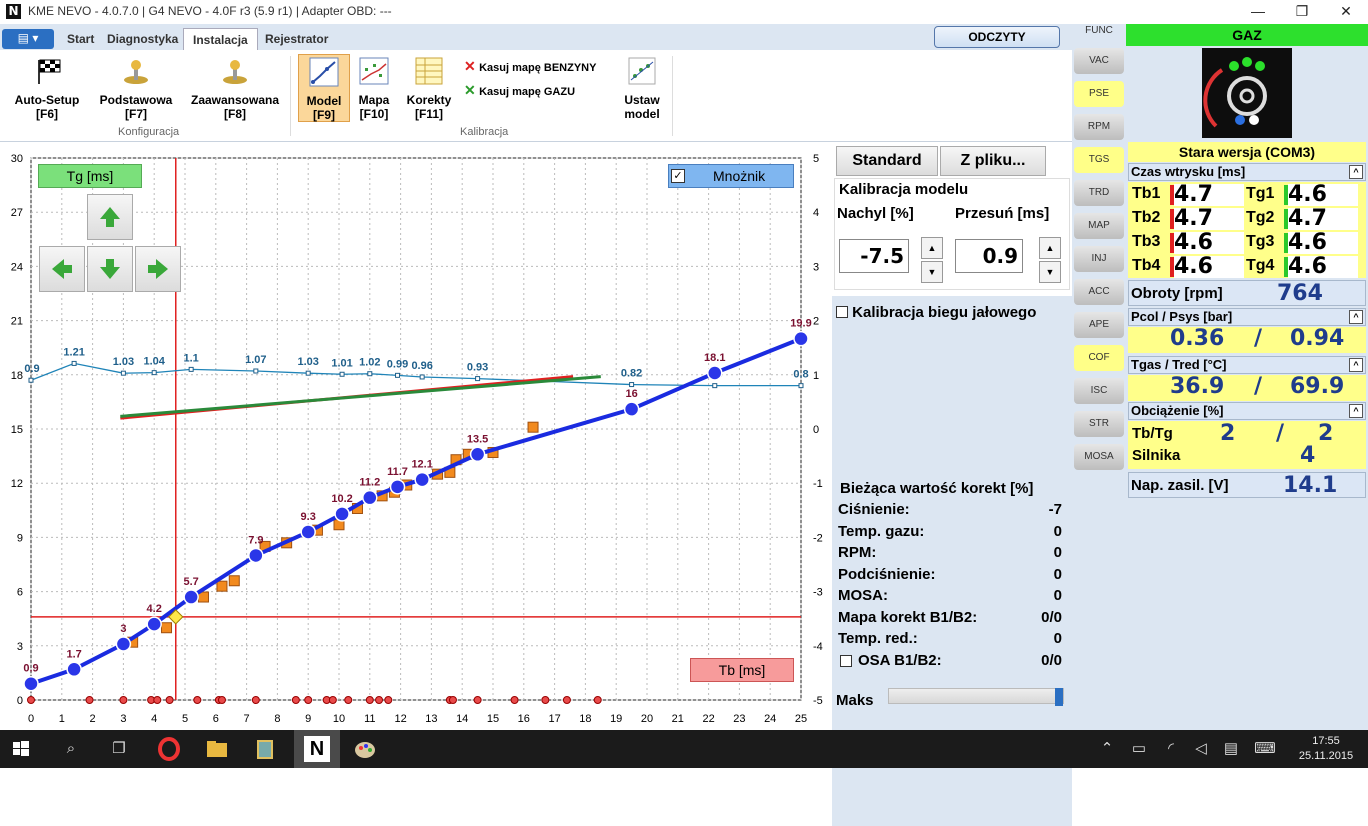 The width and height of the screenshot is (1368, 826). Describe the element at coordinates (374, 87) in the screenshot. I see `mapa-button: Mapa [F10]` at that location.